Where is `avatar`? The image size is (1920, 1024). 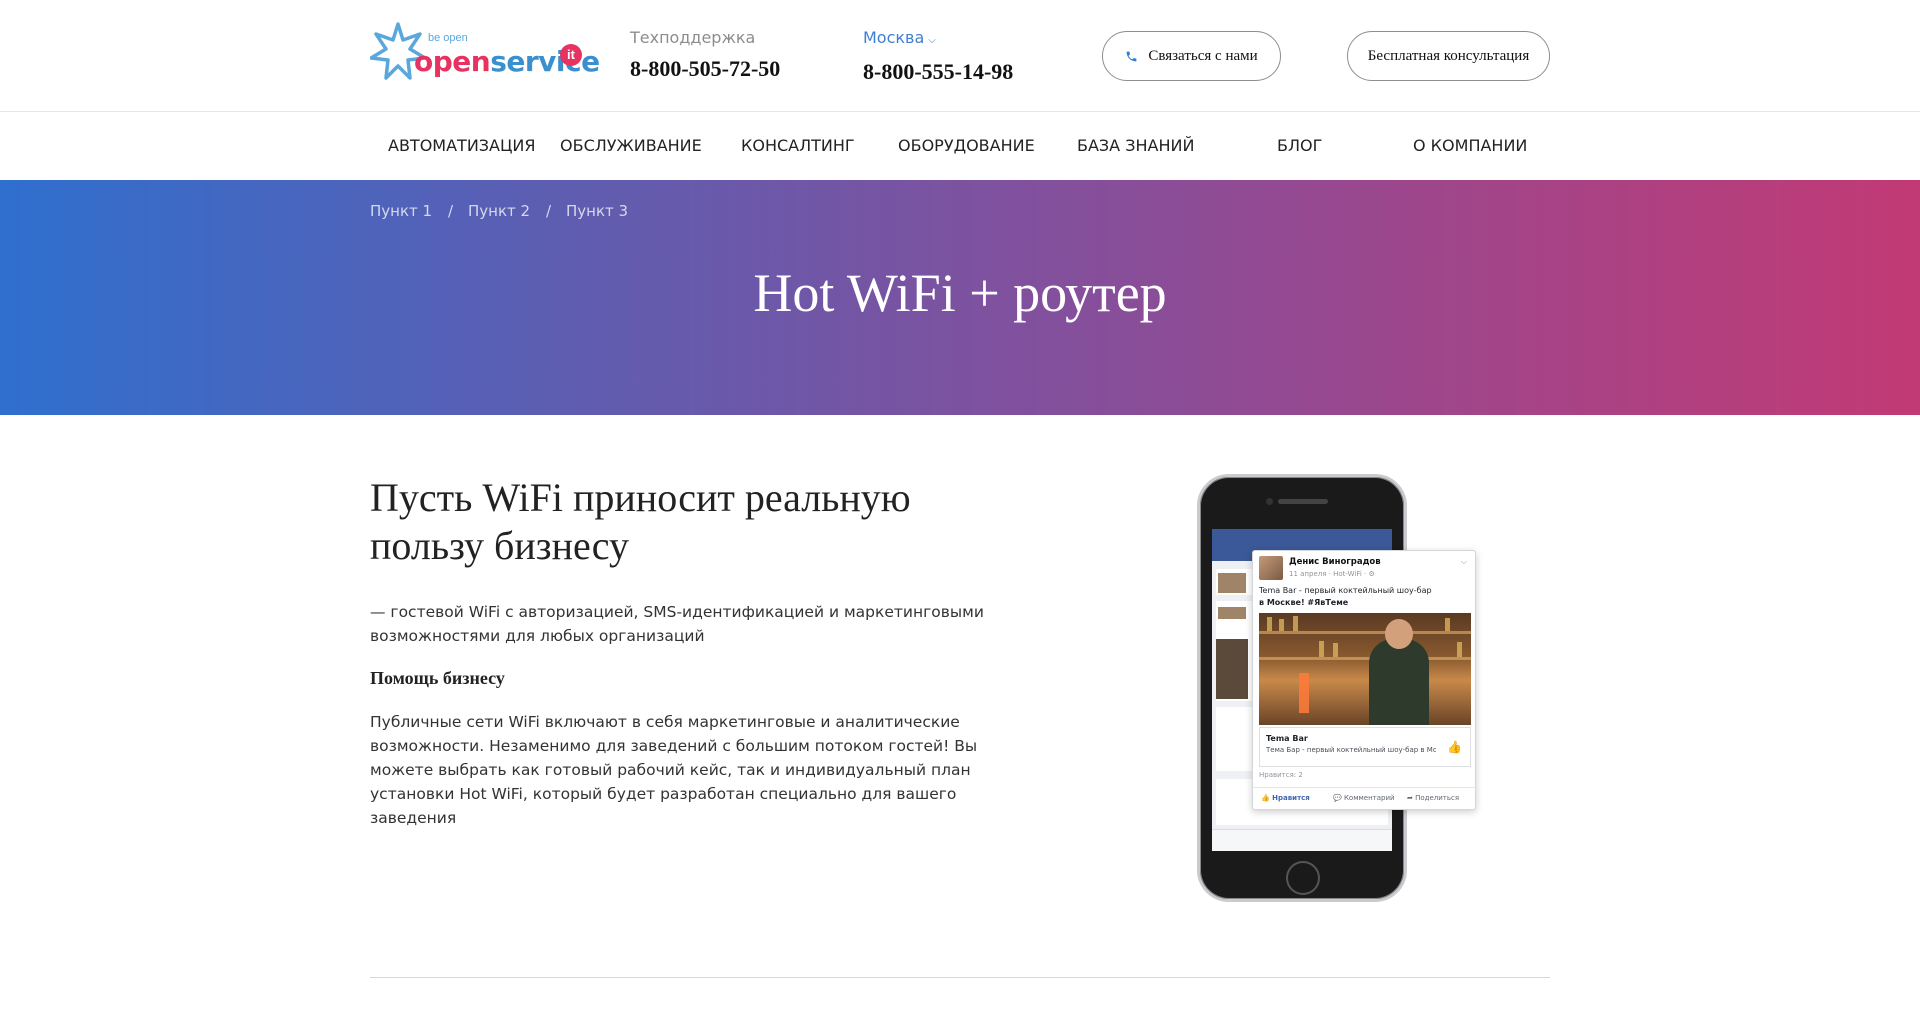
avatar is located at coordinates (1271, 568).